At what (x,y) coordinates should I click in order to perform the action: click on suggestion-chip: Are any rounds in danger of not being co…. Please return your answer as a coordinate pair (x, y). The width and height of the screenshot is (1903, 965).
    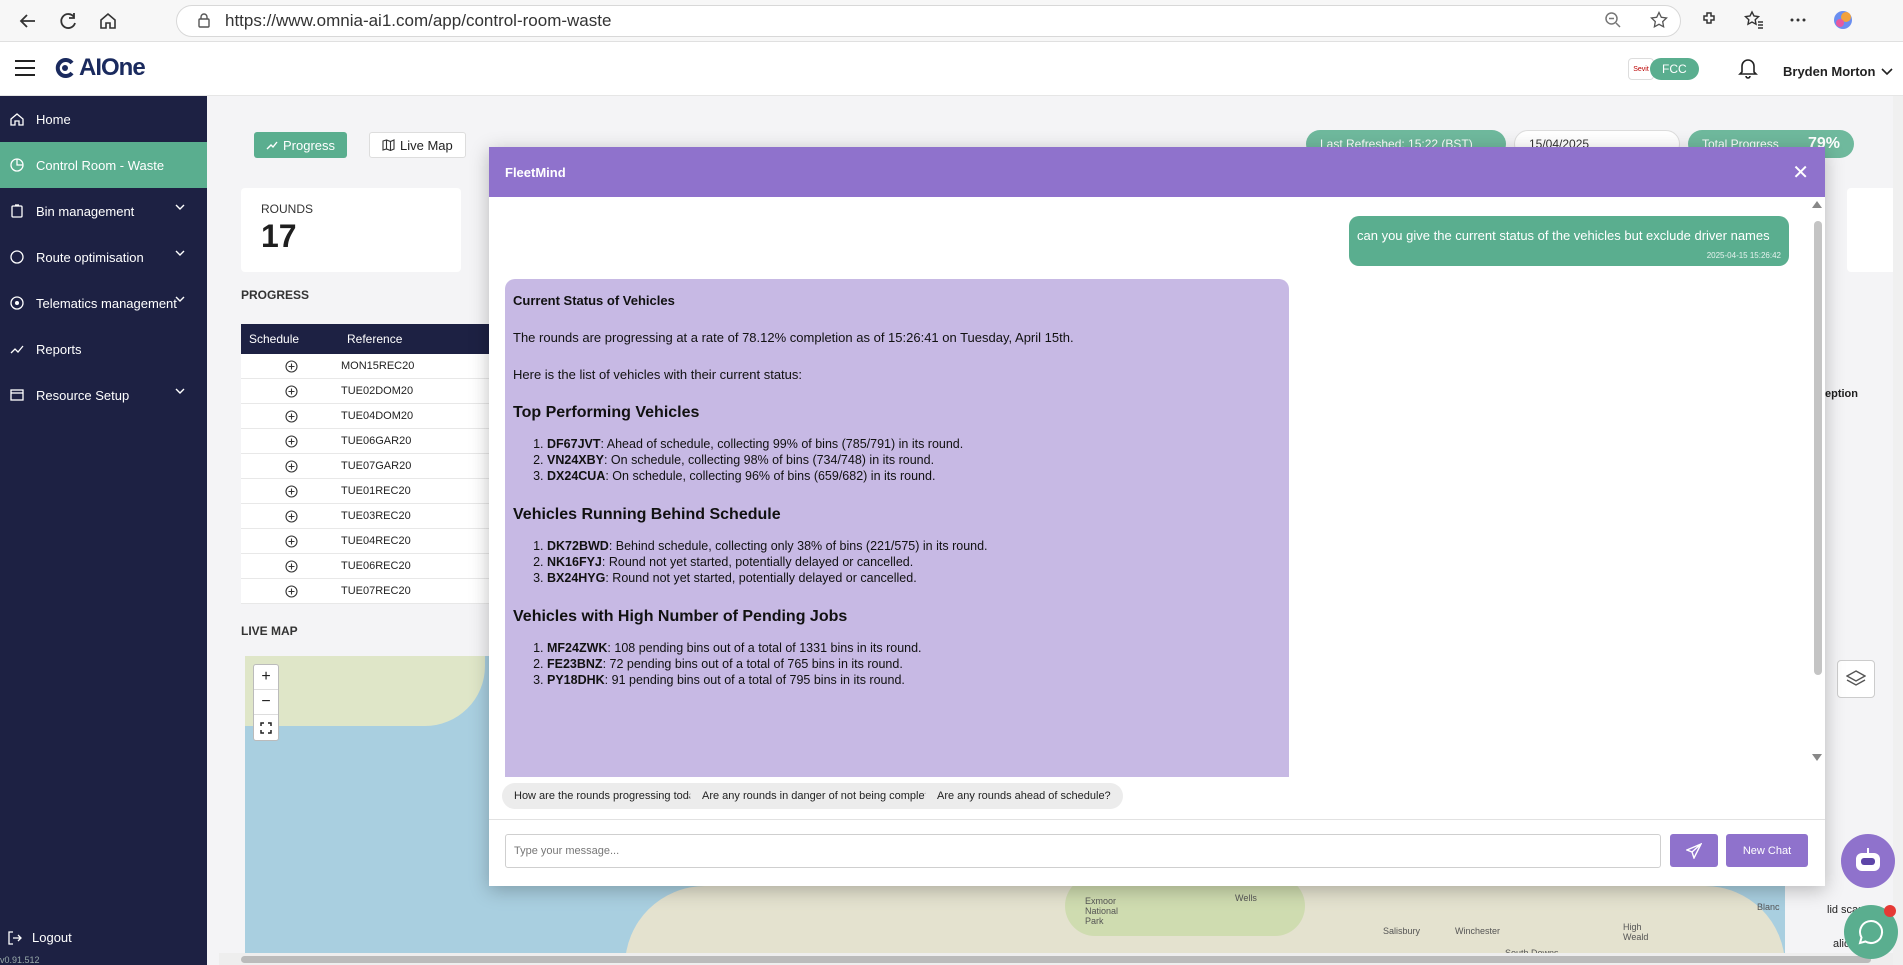
    Looking at the image, I should click on (824, 796).